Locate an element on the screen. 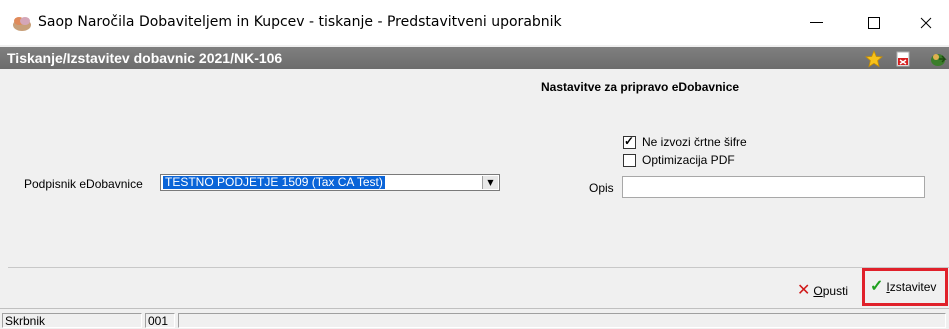 The width and height of the screenshot is (949, 329). form-title: Tiskanje/Izstavitev dobavnic 2021/NK-106 is located at coordinates (145, 58).